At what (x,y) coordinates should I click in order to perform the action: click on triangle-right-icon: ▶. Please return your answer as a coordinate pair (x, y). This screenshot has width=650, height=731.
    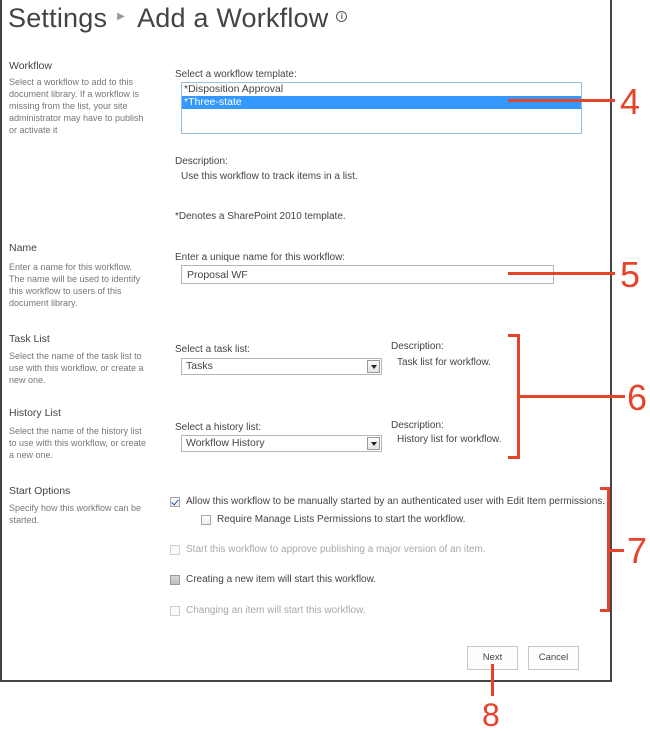
    Looking at the image, I should click on (121, 17).